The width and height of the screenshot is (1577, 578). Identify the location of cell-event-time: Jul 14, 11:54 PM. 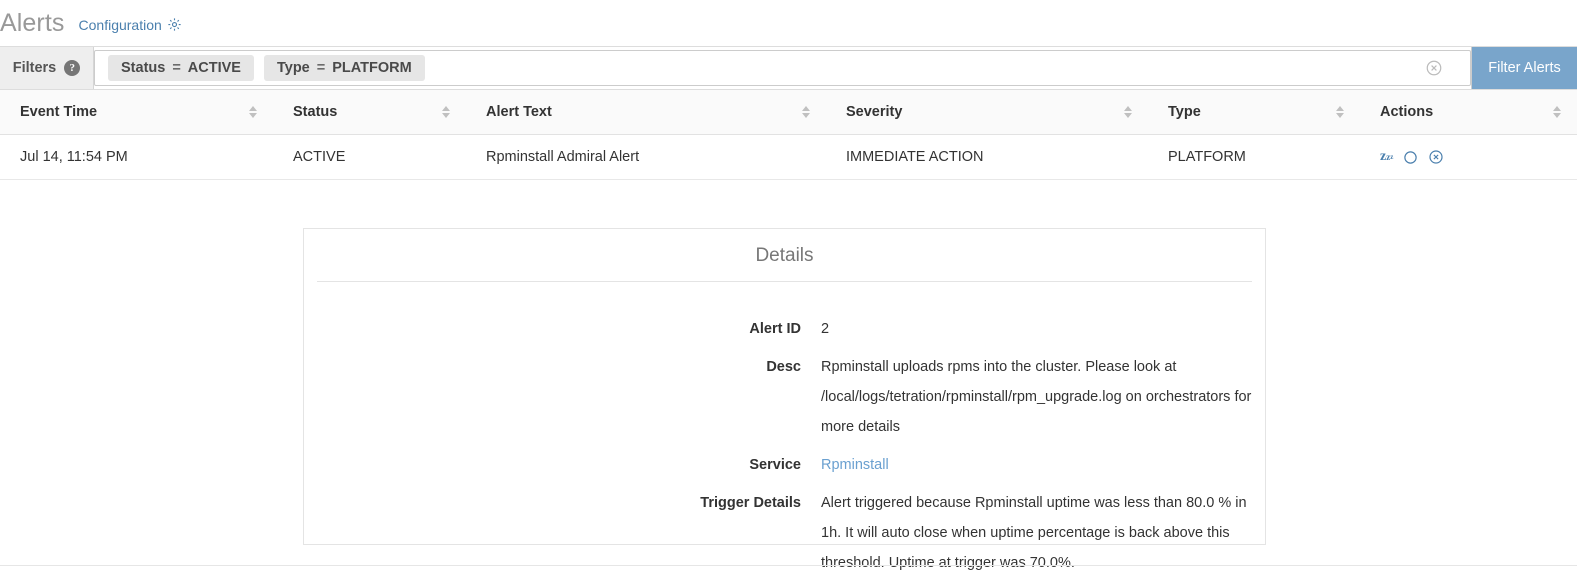
(74, 157).